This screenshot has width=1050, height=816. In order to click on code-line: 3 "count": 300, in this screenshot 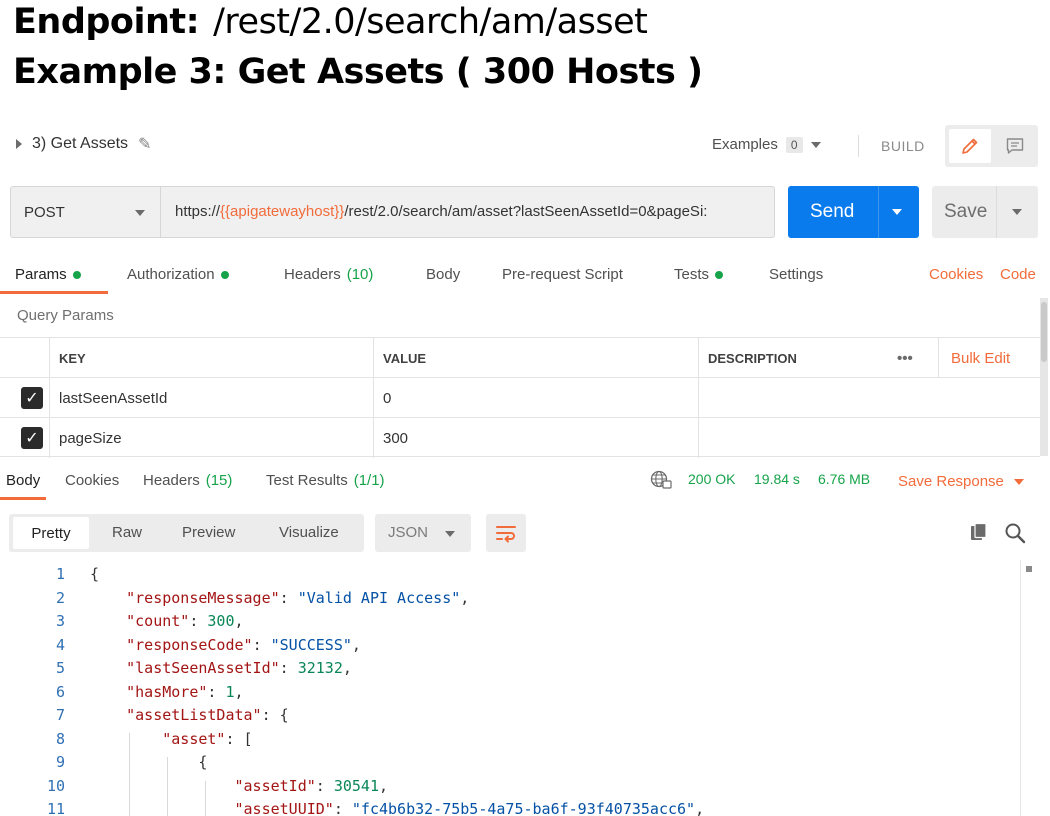, I will do `click(510, 624)`.